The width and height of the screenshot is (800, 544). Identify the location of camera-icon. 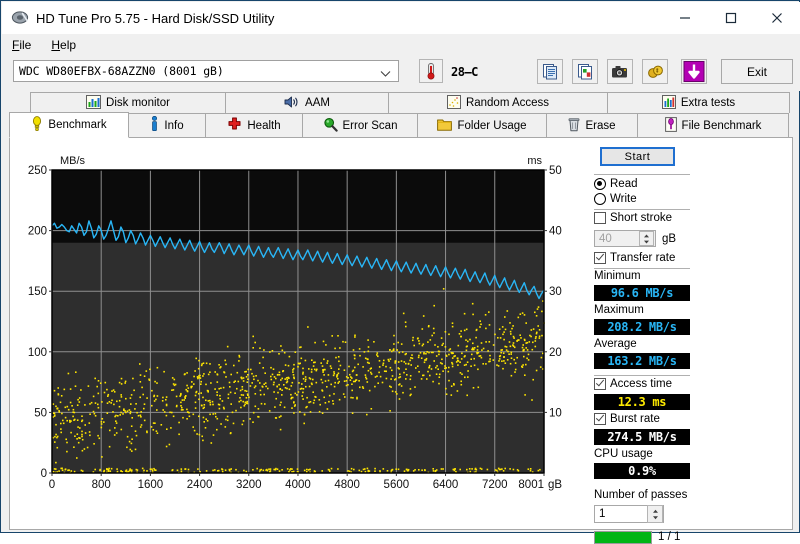
(620, 71).